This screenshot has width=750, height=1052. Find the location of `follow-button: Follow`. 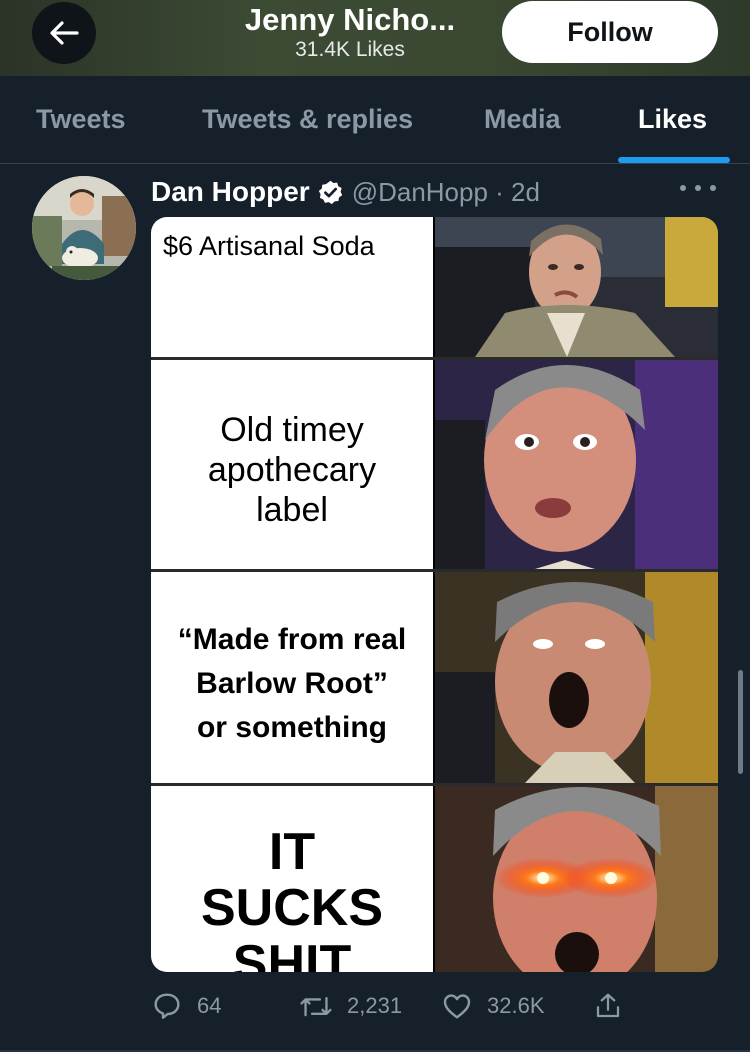

follow-button: Follow is located at coordinates (610, 32).